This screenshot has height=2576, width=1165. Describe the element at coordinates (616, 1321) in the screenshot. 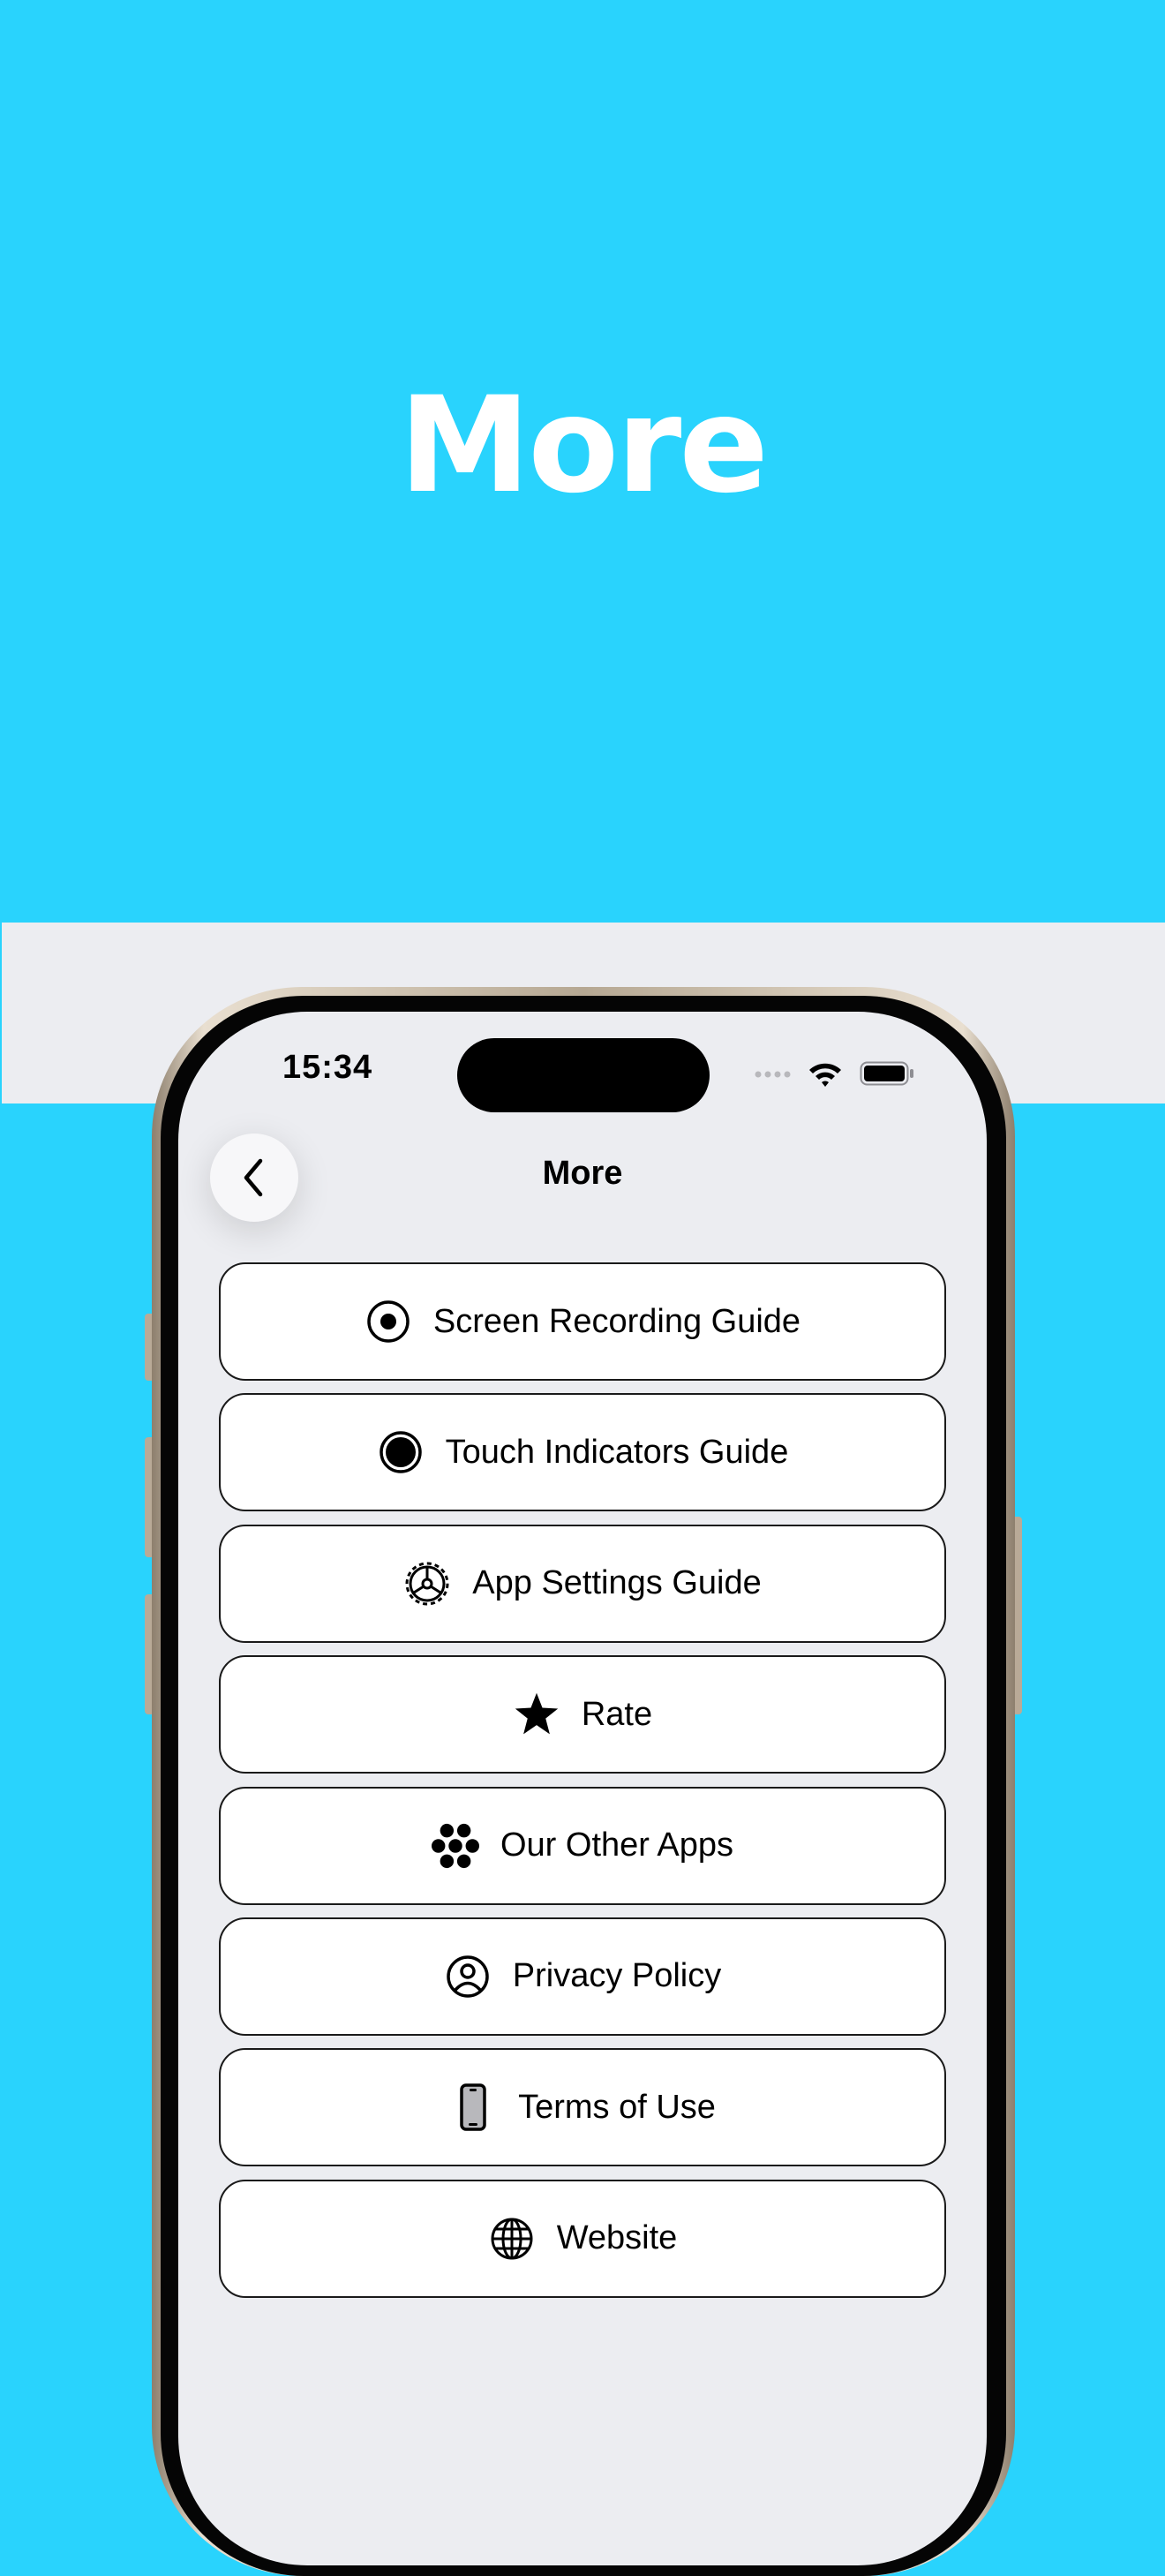

I see `menu-item-label: Screen Recording Guide` at that location.